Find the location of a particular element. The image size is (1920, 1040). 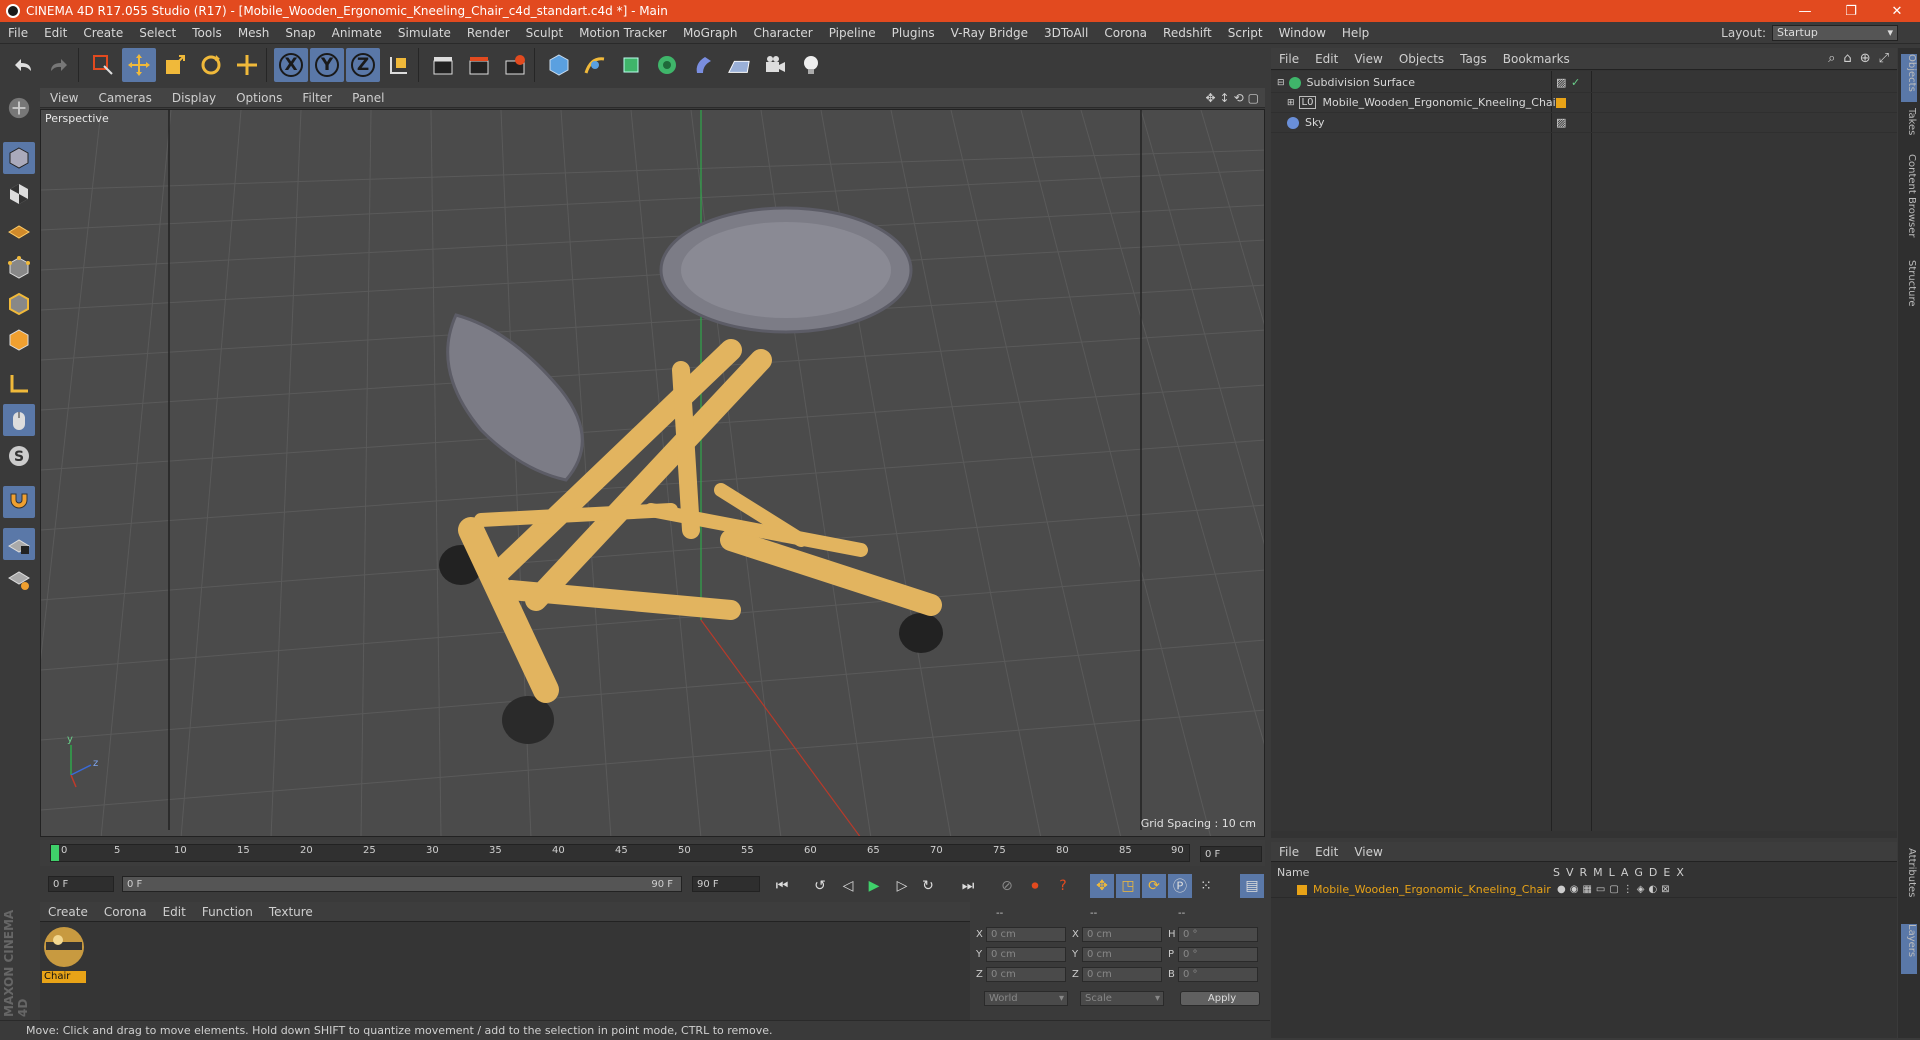

add-floor-button is located at coordinates (739, 65).